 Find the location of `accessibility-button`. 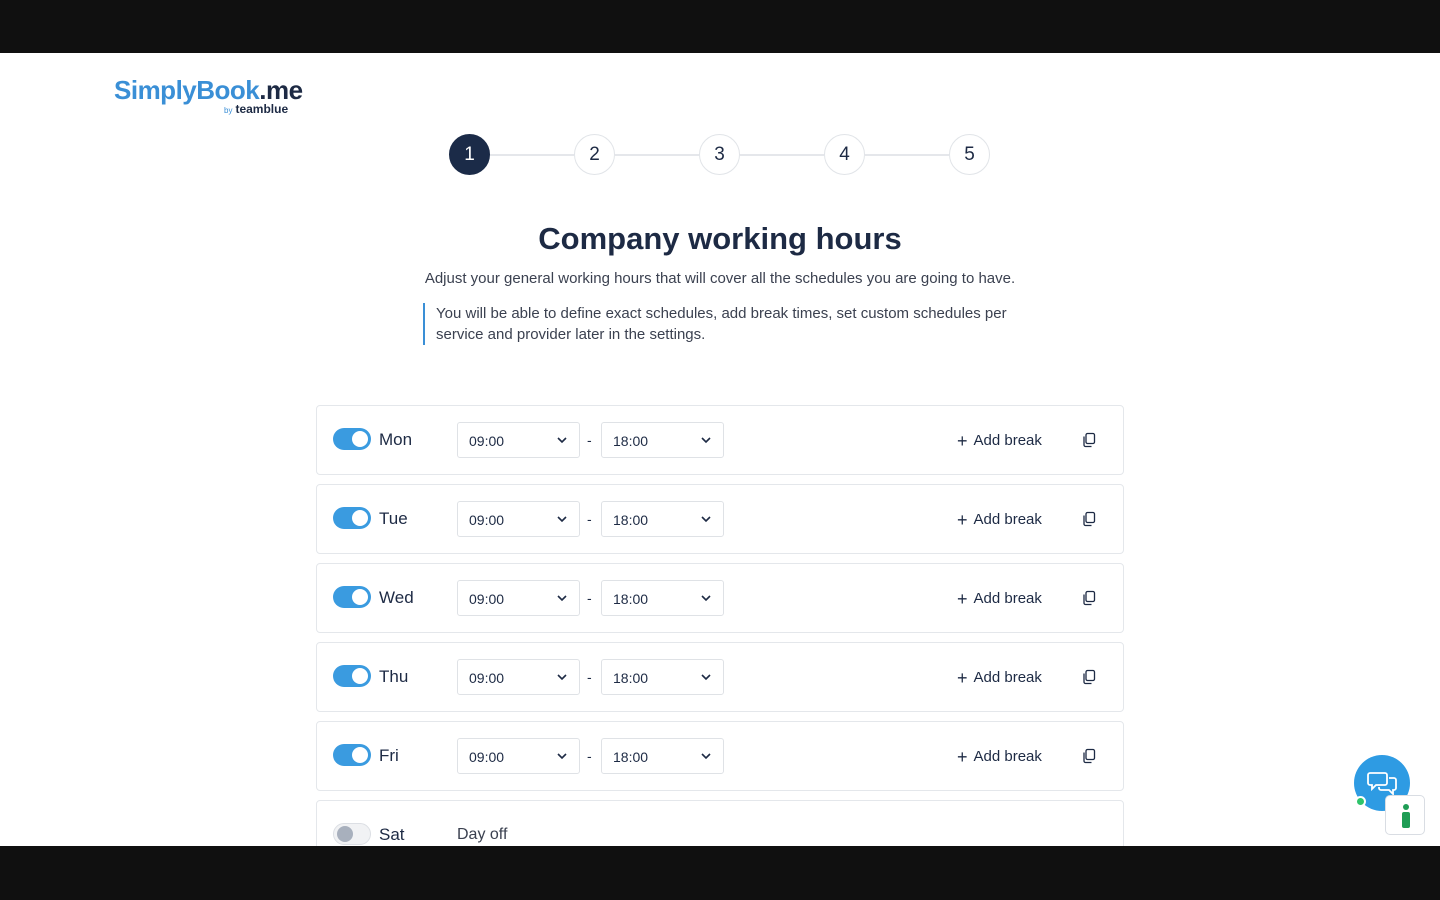

accessibility-button is located at coordinates (1405, 815).